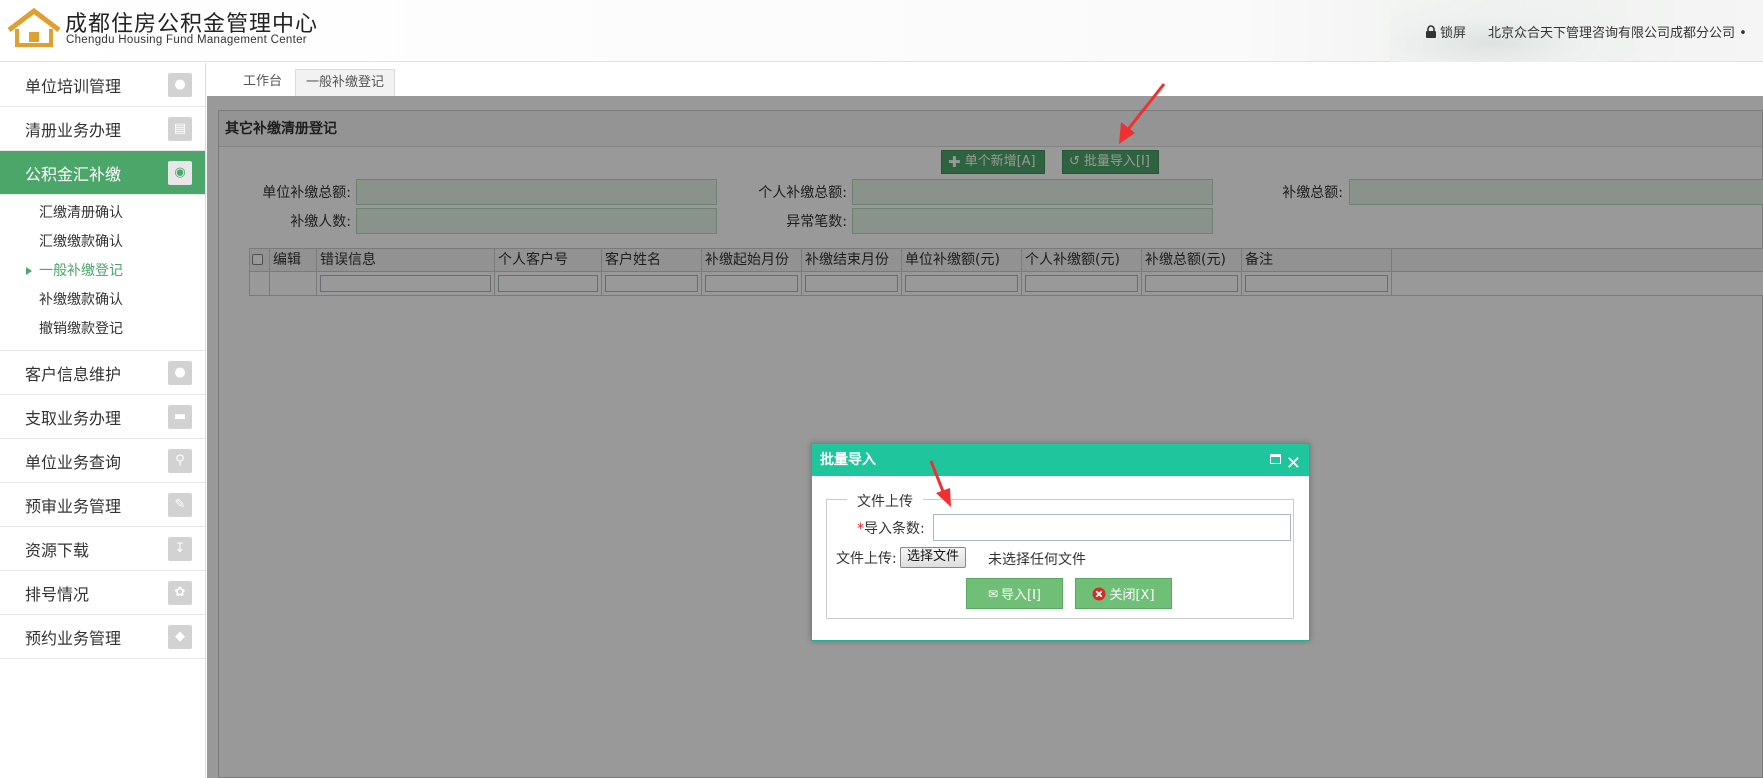 Image resolution: width=1763 pixels, height=778 pixels. I want to click on submenu-item-payment-confirm: 汇缴缴款确认, so click(102, 242).